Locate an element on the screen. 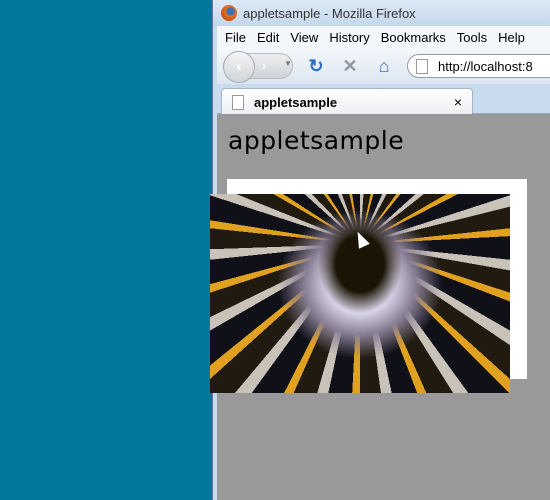 Image resolution: width=550 pixels, height=500 pixels. close-tab-icon: × is located at coordinates (458, 102).